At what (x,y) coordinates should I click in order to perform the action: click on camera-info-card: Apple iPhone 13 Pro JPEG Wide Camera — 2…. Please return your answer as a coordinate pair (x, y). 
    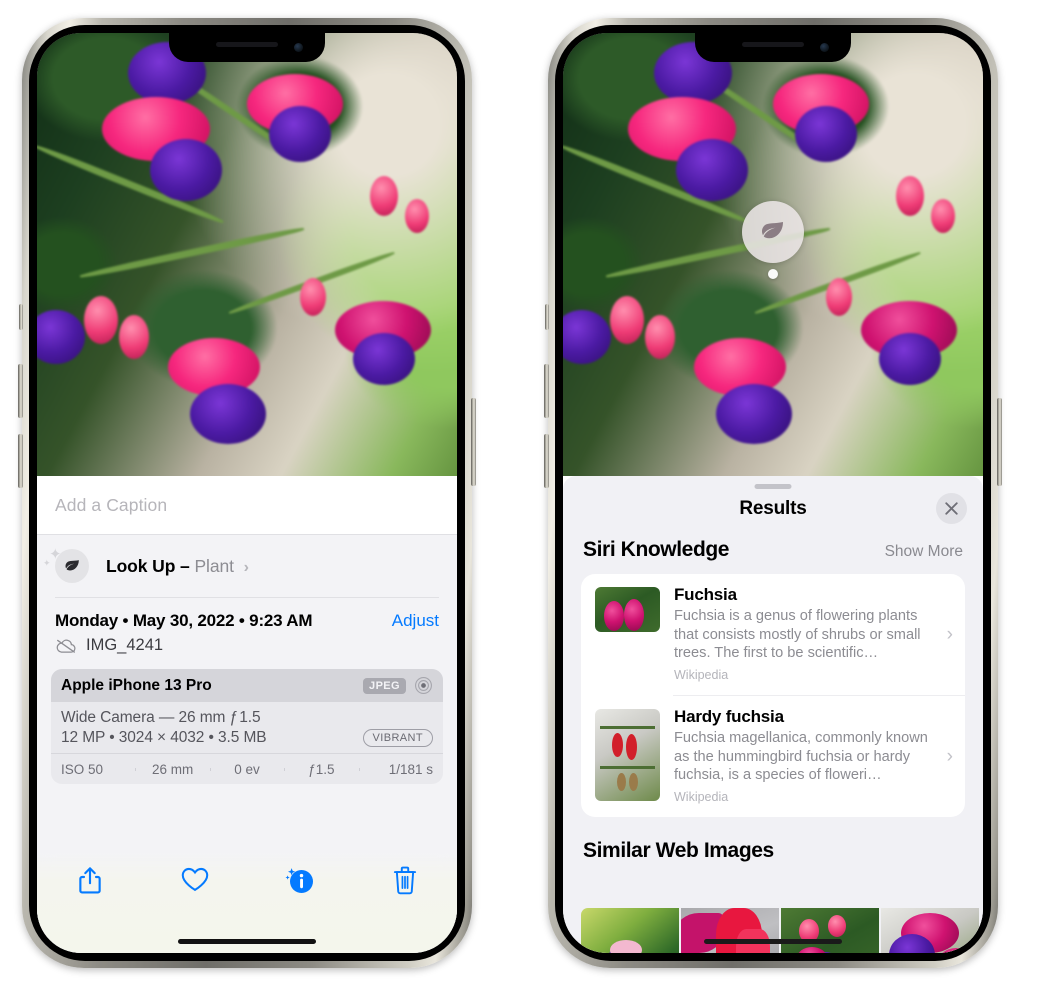
    Looking at the image, I should click on (247, 726).